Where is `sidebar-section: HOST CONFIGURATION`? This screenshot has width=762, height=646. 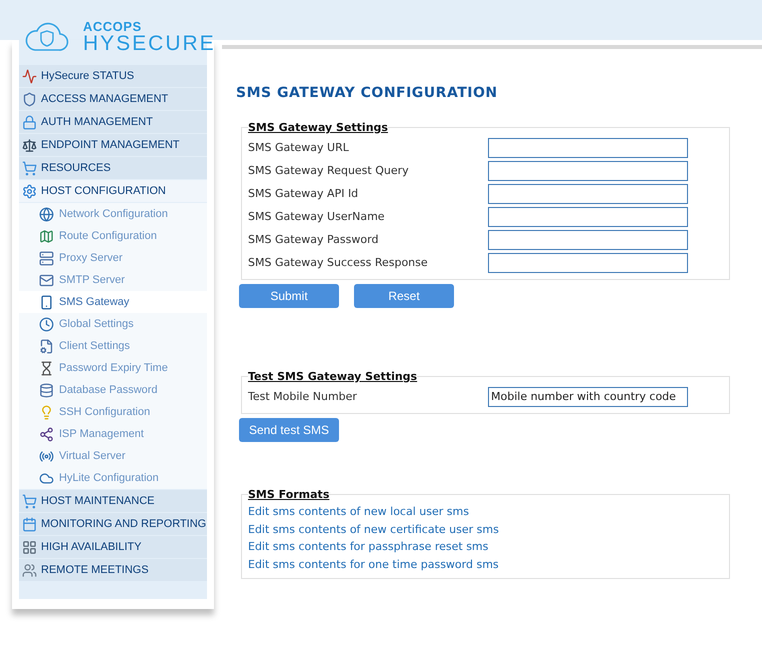
sidebar-section: HOST CONFIGURATION is located at coordinates (113, 191).